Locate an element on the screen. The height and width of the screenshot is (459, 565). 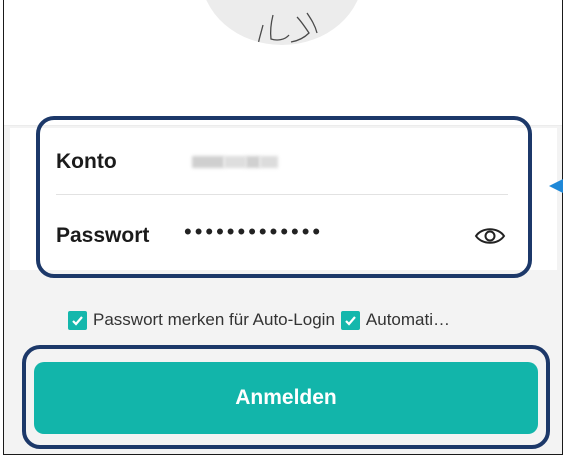
avatar-illustration is located at coordinates (287, 28).